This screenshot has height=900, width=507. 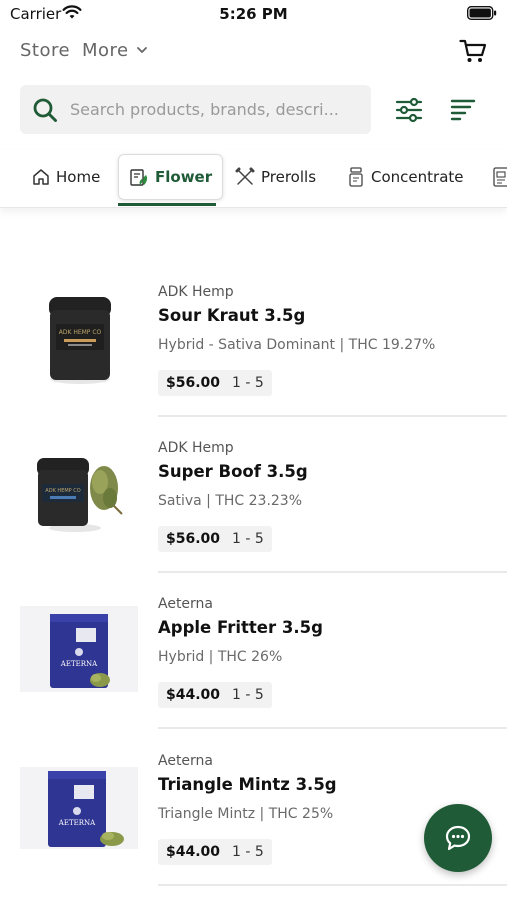 I want to click on tab-flower: Flower, so click(x=171, y=177).